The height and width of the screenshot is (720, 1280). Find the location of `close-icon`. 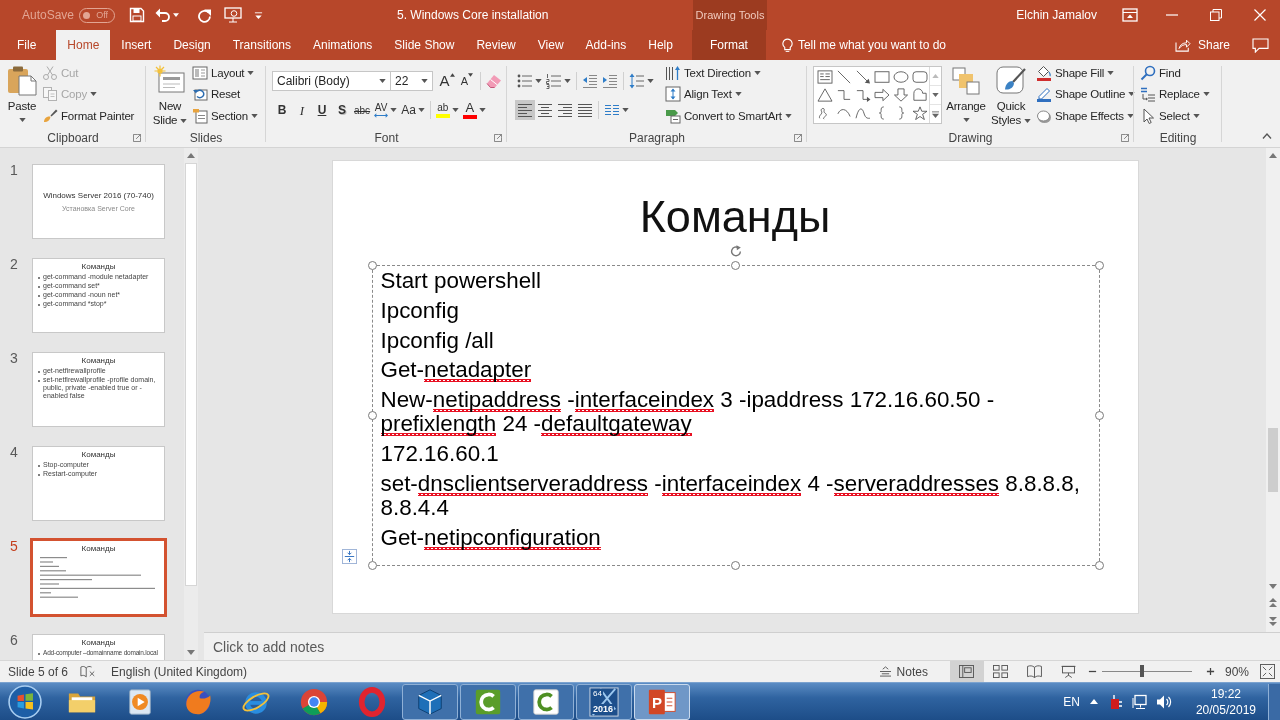

close-icon is located at coordinates (1260, 15).